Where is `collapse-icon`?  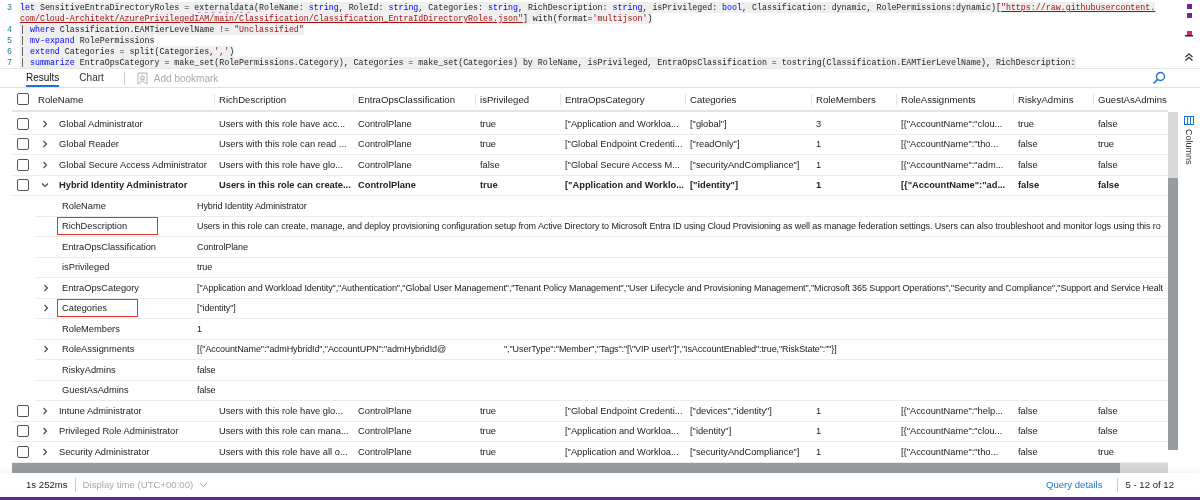
collapse-icon is located at coordinates (1189, 57).